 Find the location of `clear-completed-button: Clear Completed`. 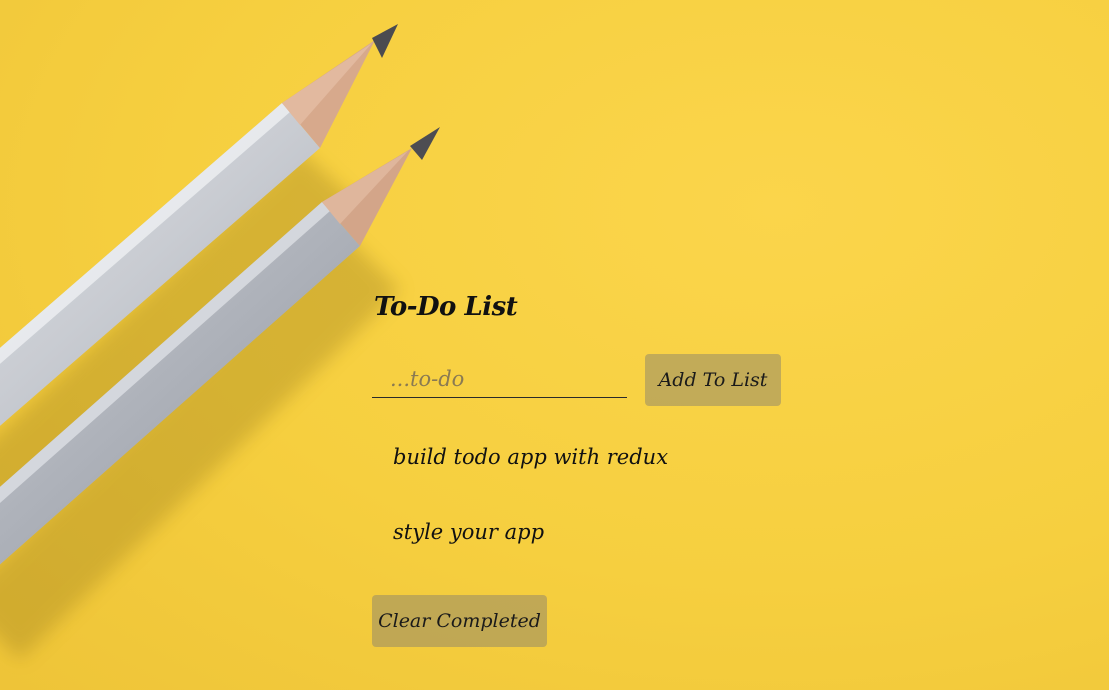

clear-completed-button: Clear Completed is located at coordinates (459, 621).